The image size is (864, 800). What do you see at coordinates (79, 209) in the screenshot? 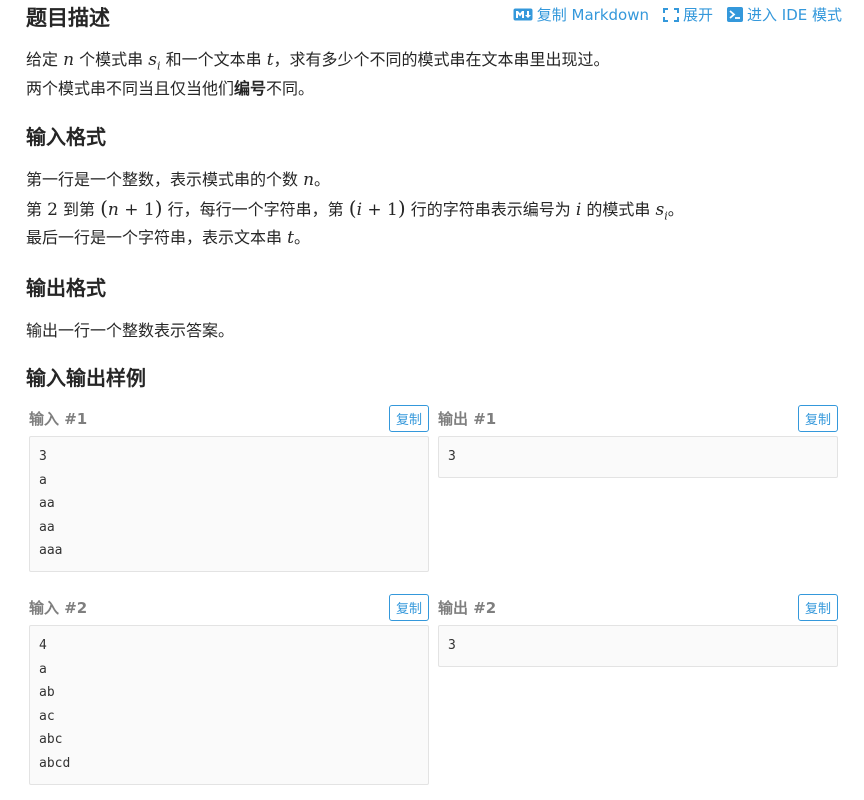
I see `text: 到第` at bounding box center [79, 209].